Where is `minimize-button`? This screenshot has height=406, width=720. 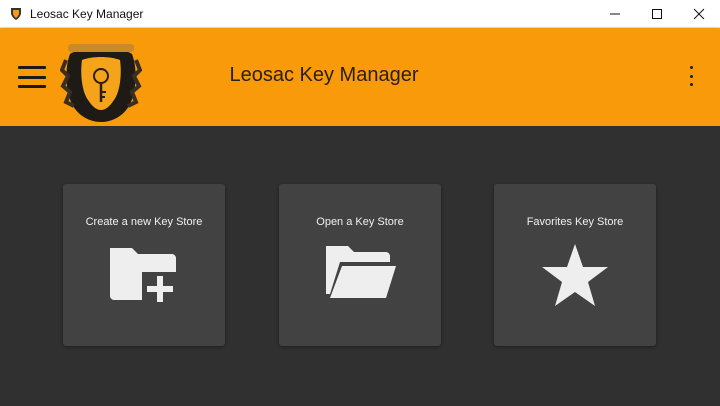
minimize-button is located at coordinates (615, 14).